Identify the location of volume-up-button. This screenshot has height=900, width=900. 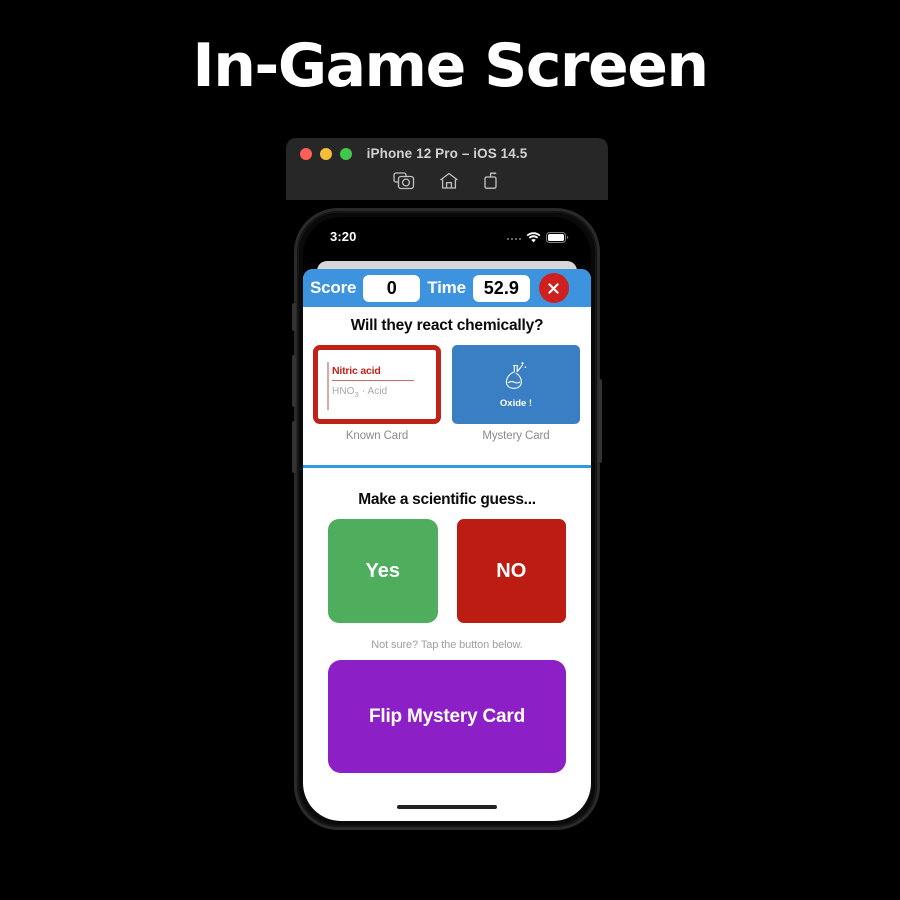
(294, 381).